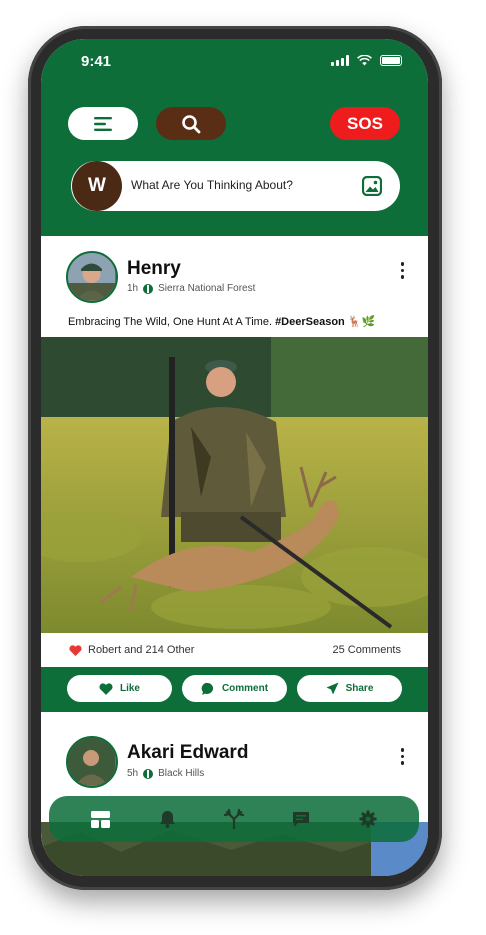  I want to click on comment-count: 25 Comments, so click(367, 650).